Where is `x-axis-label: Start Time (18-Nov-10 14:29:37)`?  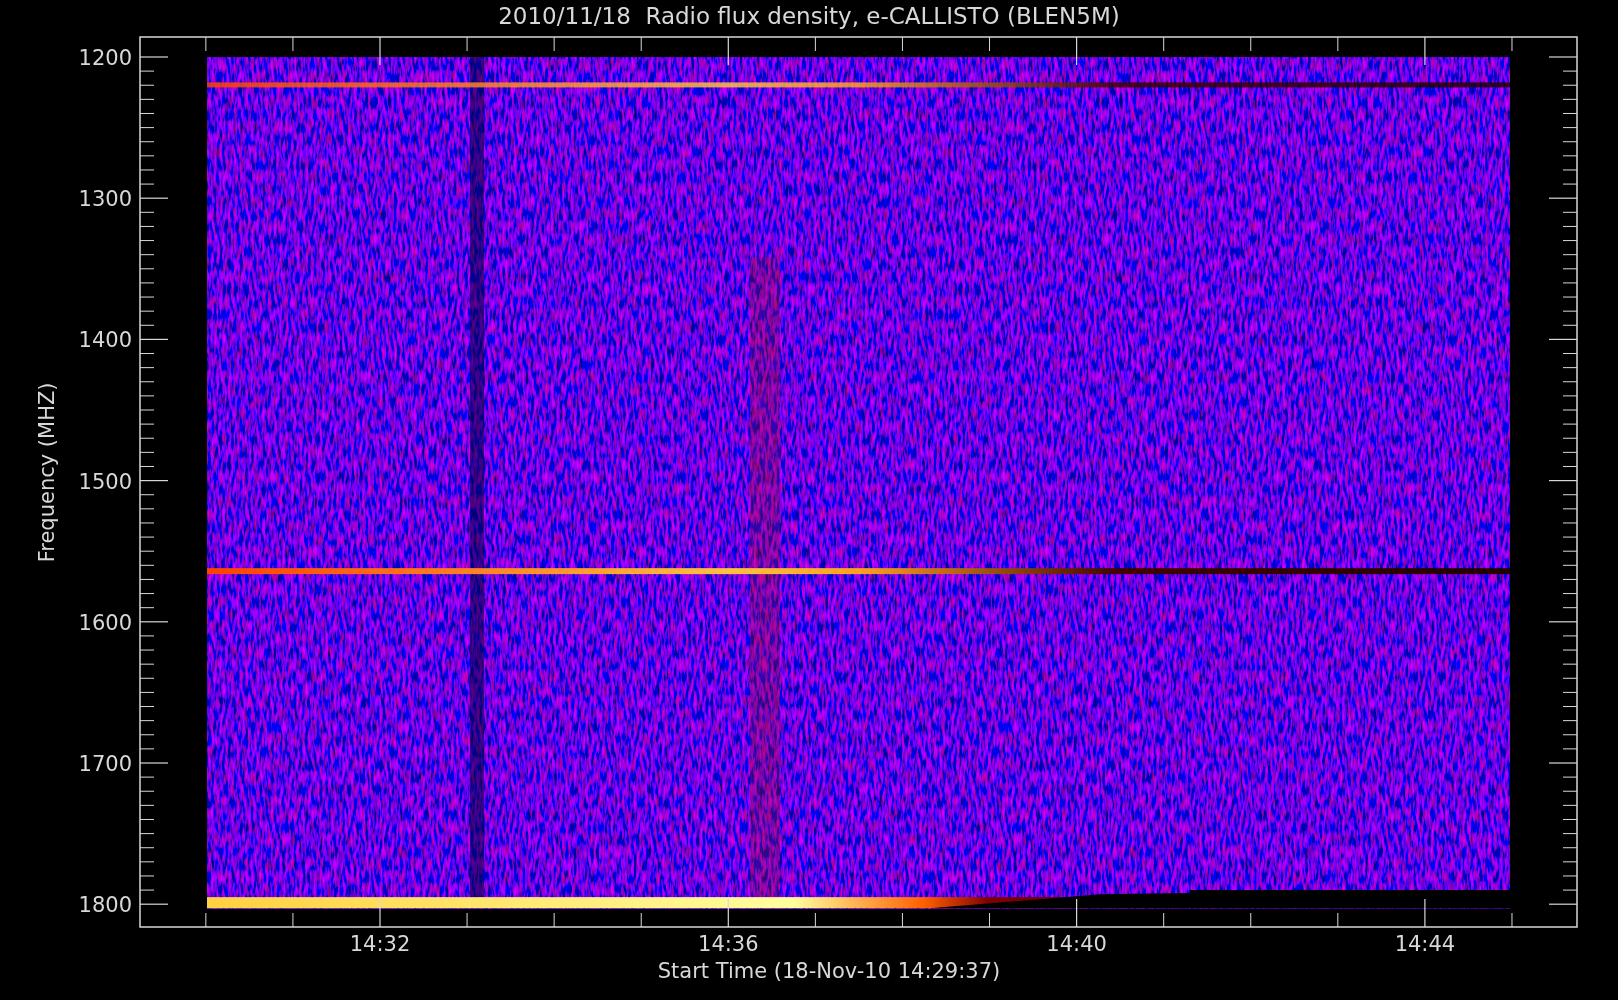 x-axis-label: Start Time (18-Nov-10 14:29:37) is located at coordinates (829, 971).